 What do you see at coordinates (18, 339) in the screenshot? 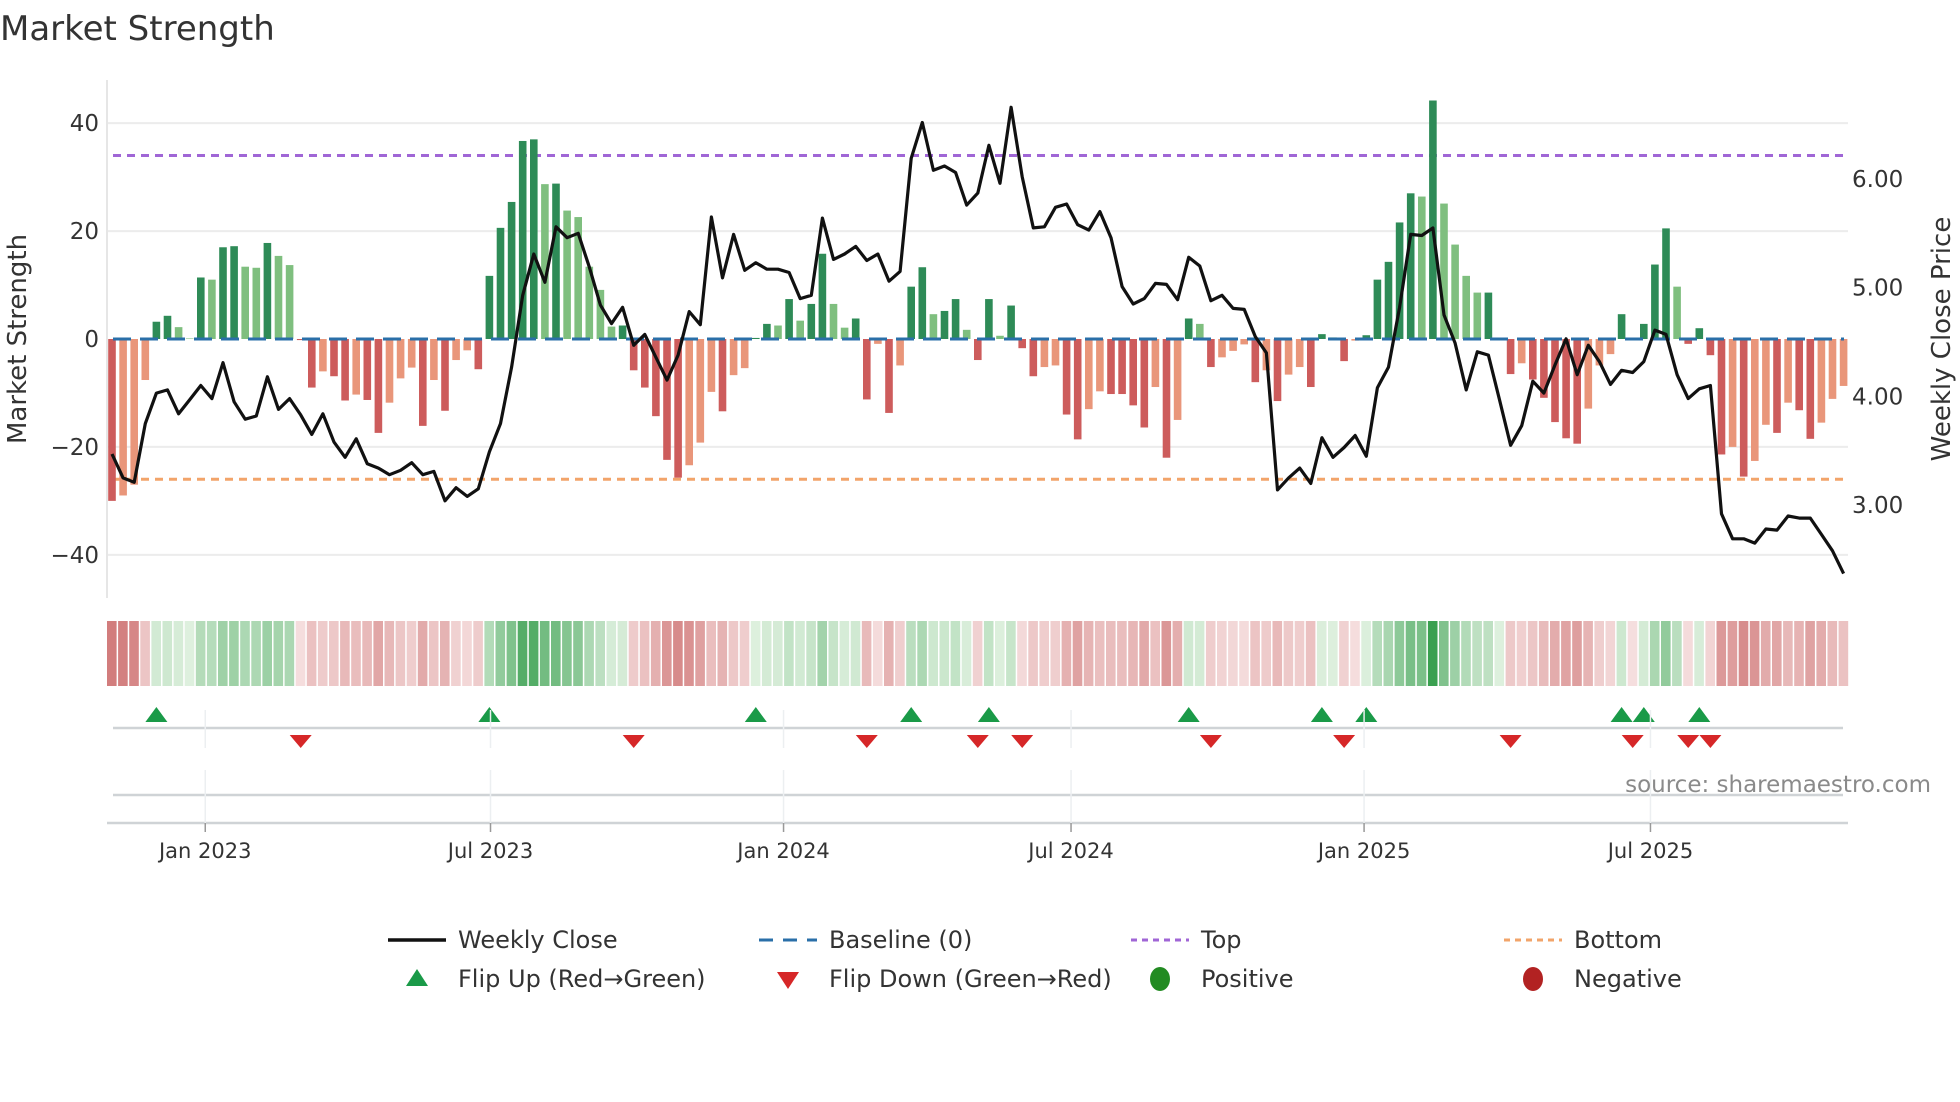
I see `y-axis-label: Market Strength` at bounding box center [18, 339].